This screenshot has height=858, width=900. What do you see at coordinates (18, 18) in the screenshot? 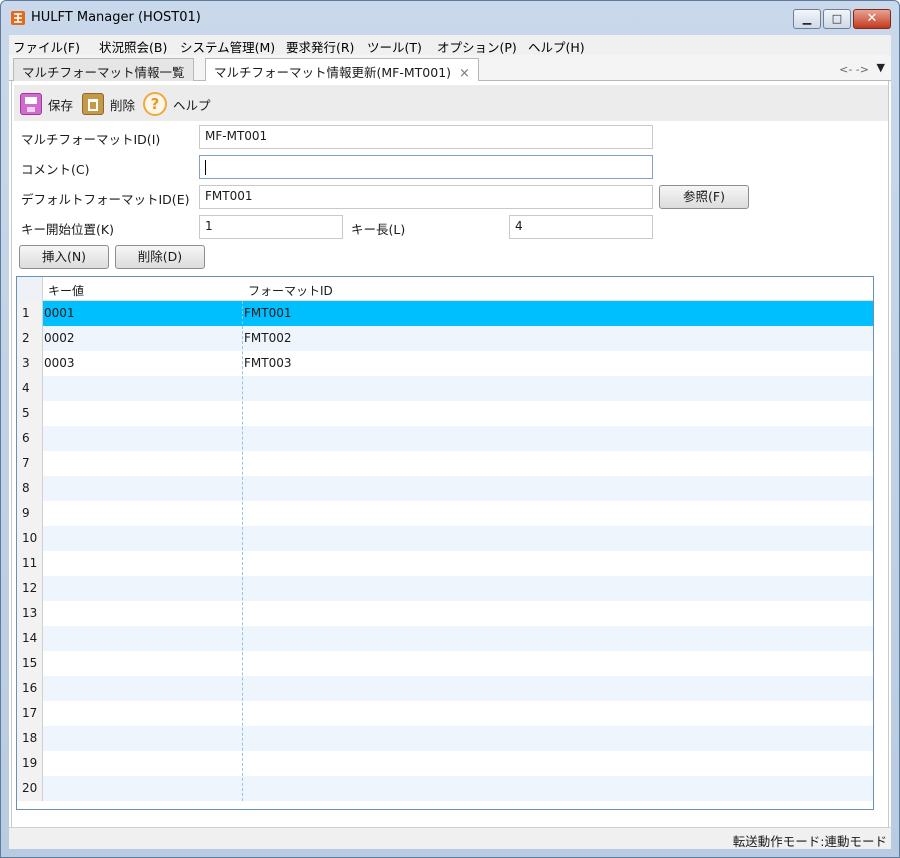
I see `hulft-app-icon` at bounding box center [18, 18].